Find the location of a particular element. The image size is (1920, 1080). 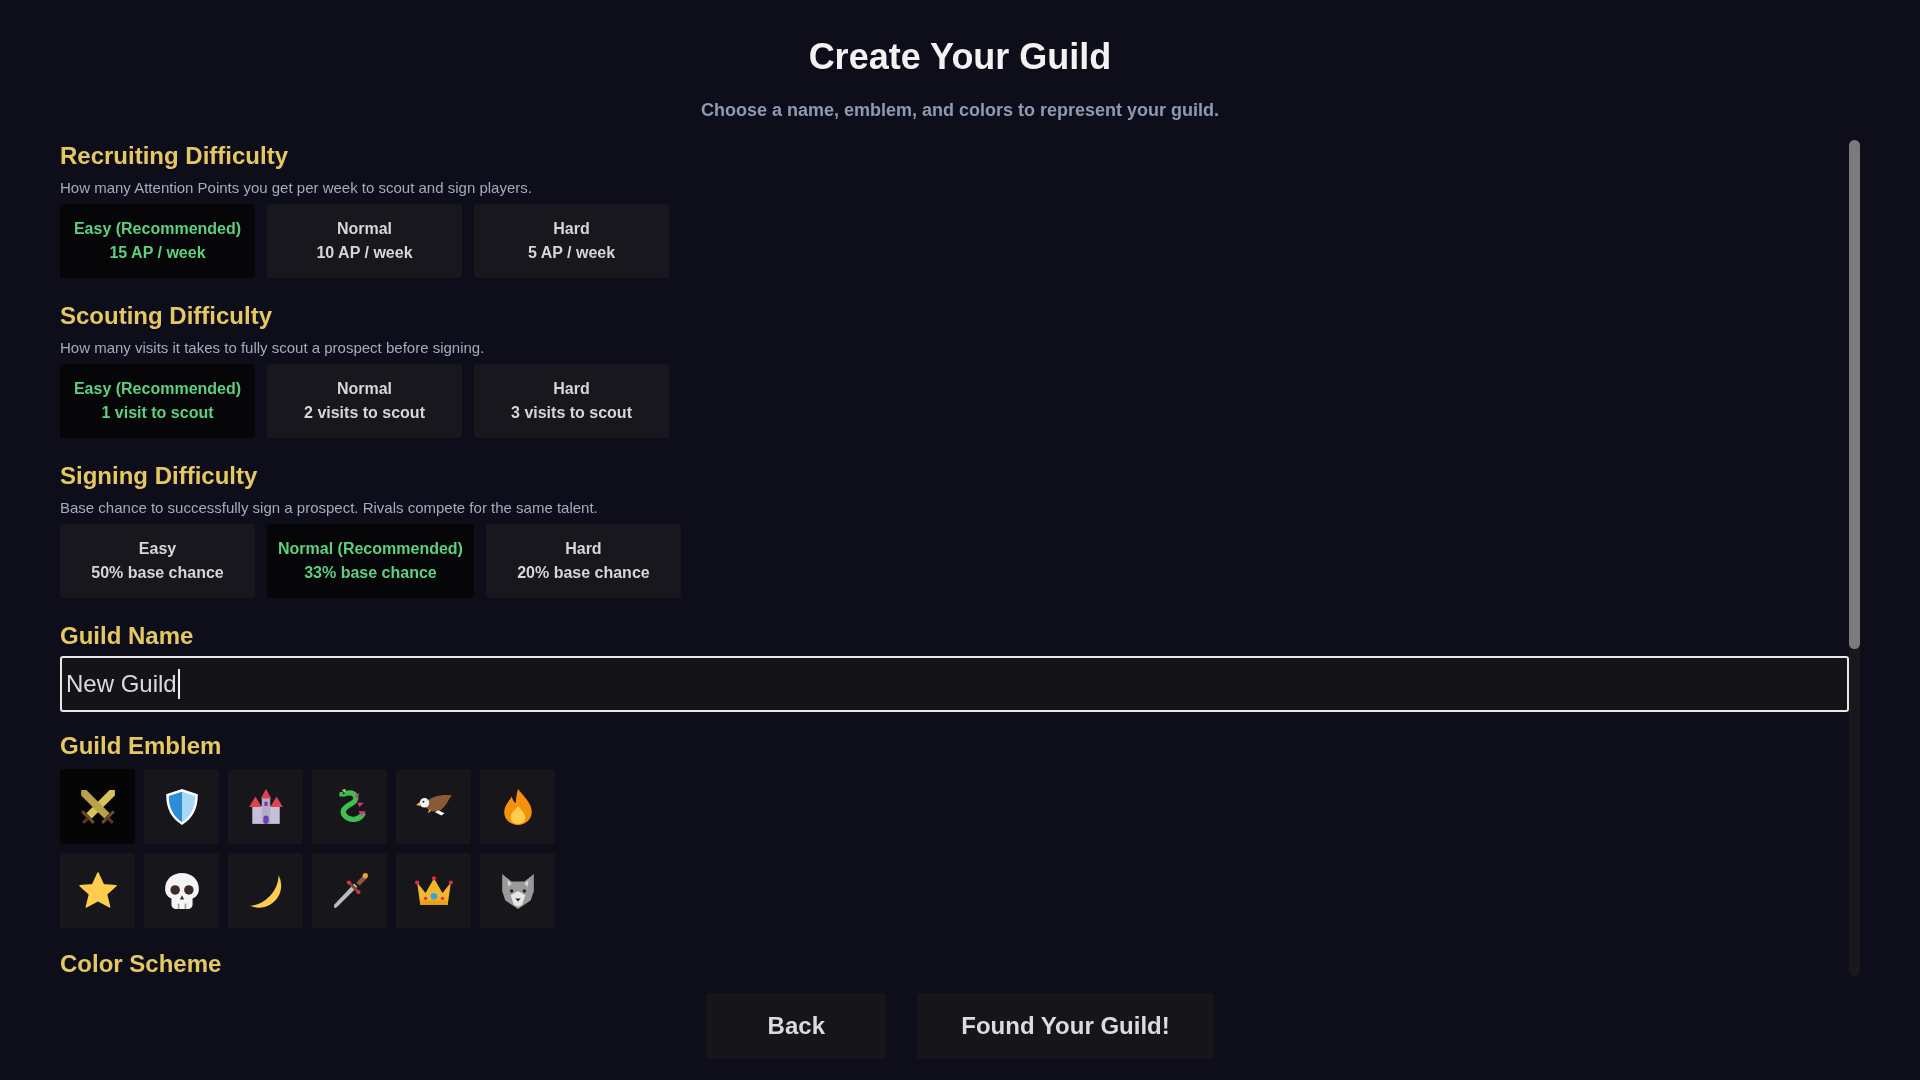

difficulty-option: Normal 2 visits to scout is located at coordinates (364, 401).